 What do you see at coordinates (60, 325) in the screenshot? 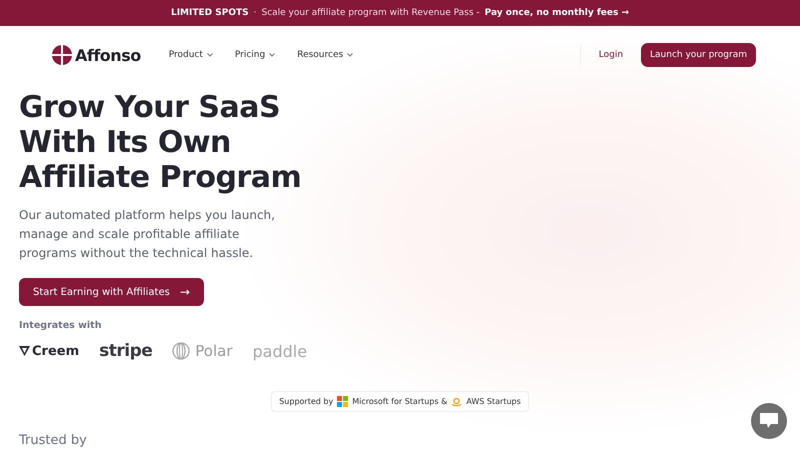
I see `integrations-heading: Integrates with` at bounding box center [60, 325].